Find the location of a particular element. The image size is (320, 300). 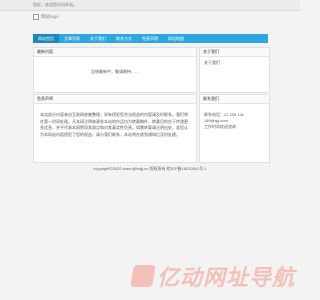

watermark-mark-icon is located at coordinates (143, 276).